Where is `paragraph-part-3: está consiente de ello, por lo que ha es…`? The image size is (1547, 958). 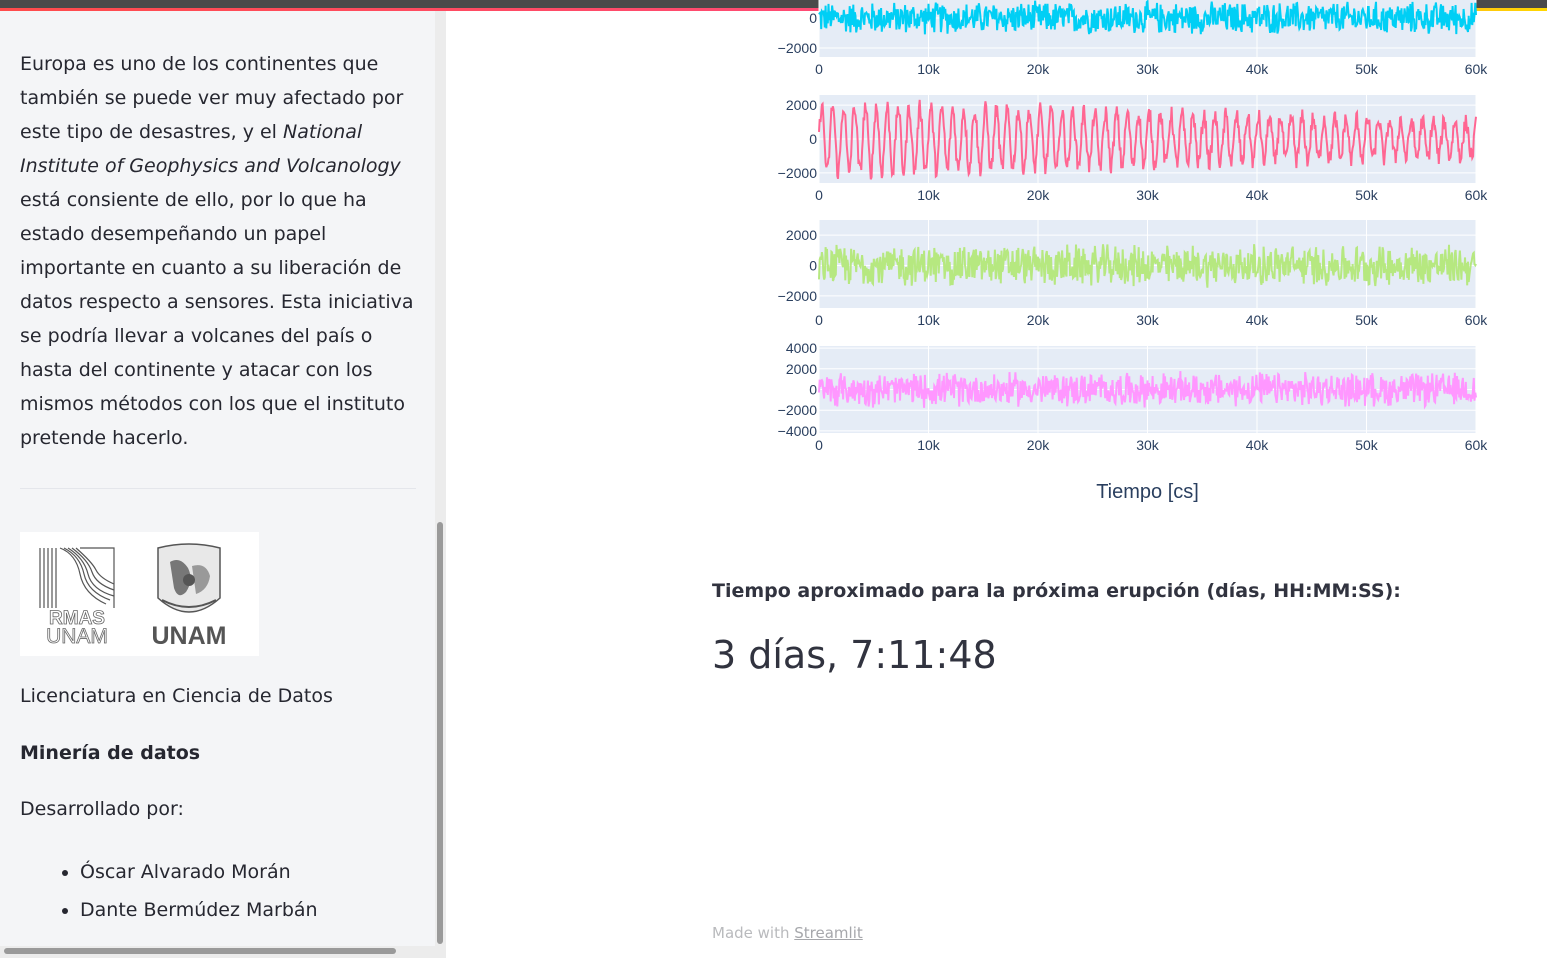 paragraph-part-3: está consiente de ello, por lo que ha es… is located at coordinates (217, 319).